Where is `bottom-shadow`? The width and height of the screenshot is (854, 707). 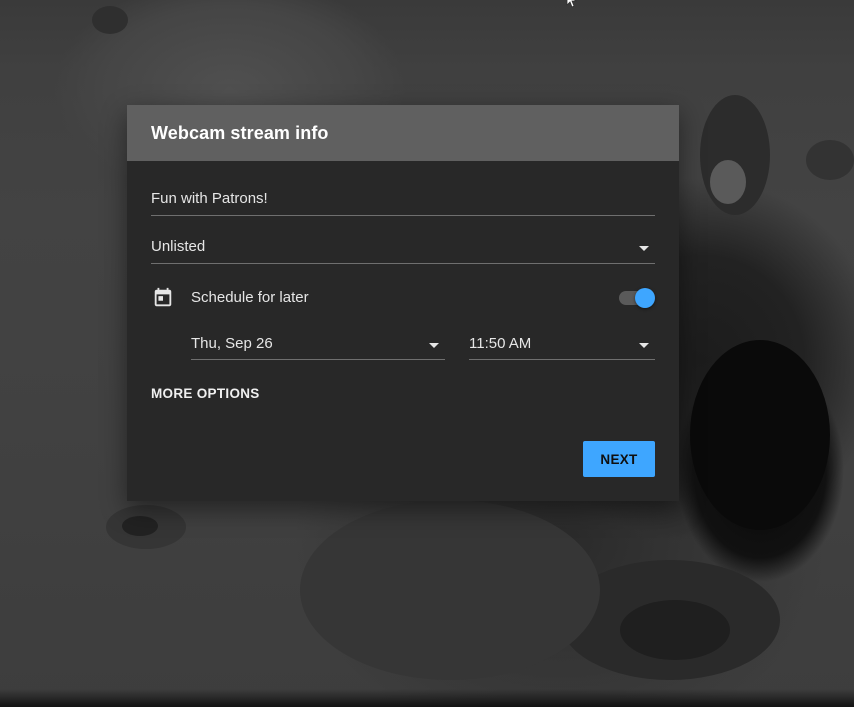 bottom-shadow is located at coordinates (427, 698).